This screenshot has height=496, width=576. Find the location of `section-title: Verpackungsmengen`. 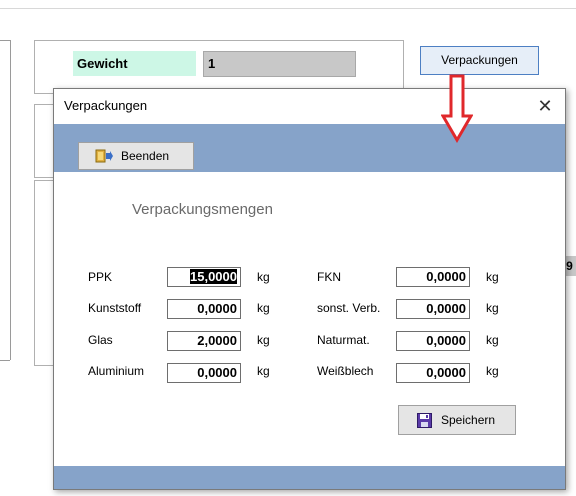

section-title: Verpackungsmengen is located at coordinates (202, 209).